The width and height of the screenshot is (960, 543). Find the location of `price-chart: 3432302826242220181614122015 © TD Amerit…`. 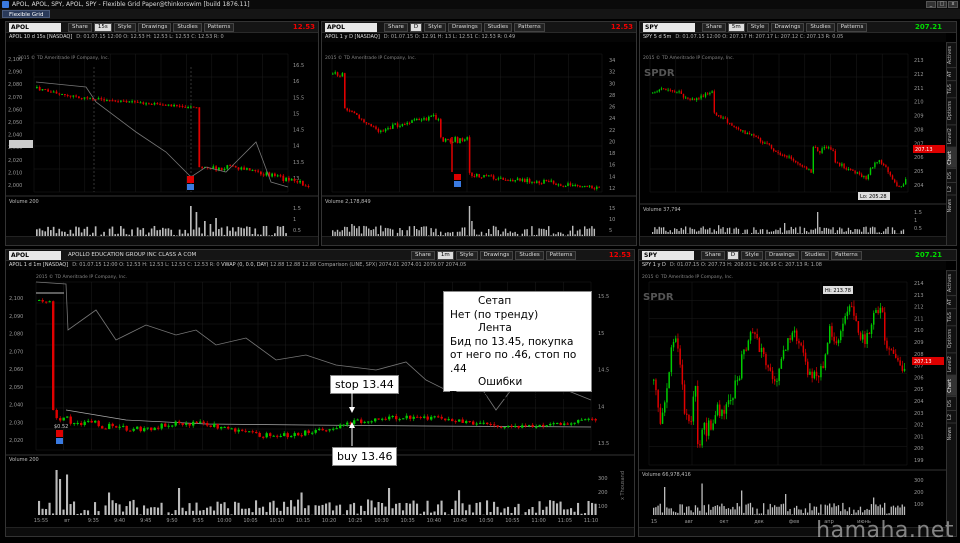

price-chart: 3432302826242220181614122015 © TD Amerit… is located at coordinates (479, 140).